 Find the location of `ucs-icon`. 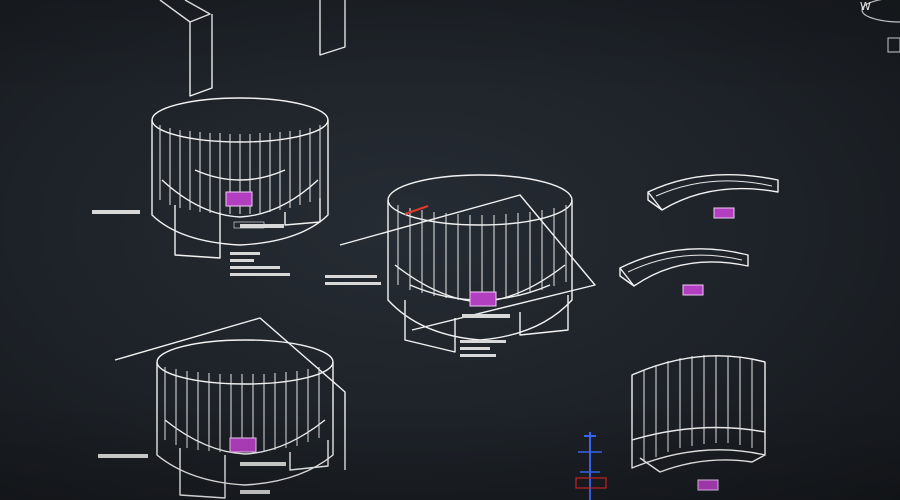

ucs-icon is located at coordinates (591, 466).